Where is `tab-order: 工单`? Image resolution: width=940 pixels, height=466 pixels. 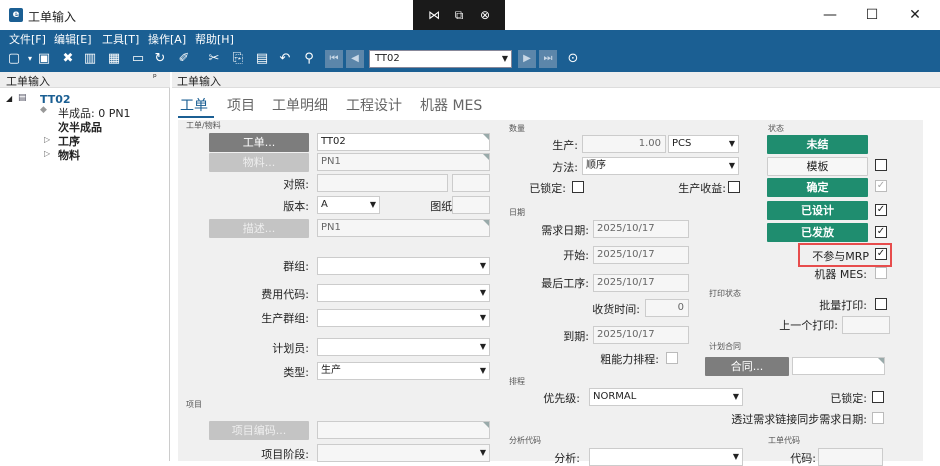 tab-order: 工单 is located at coordinates (194, 105).